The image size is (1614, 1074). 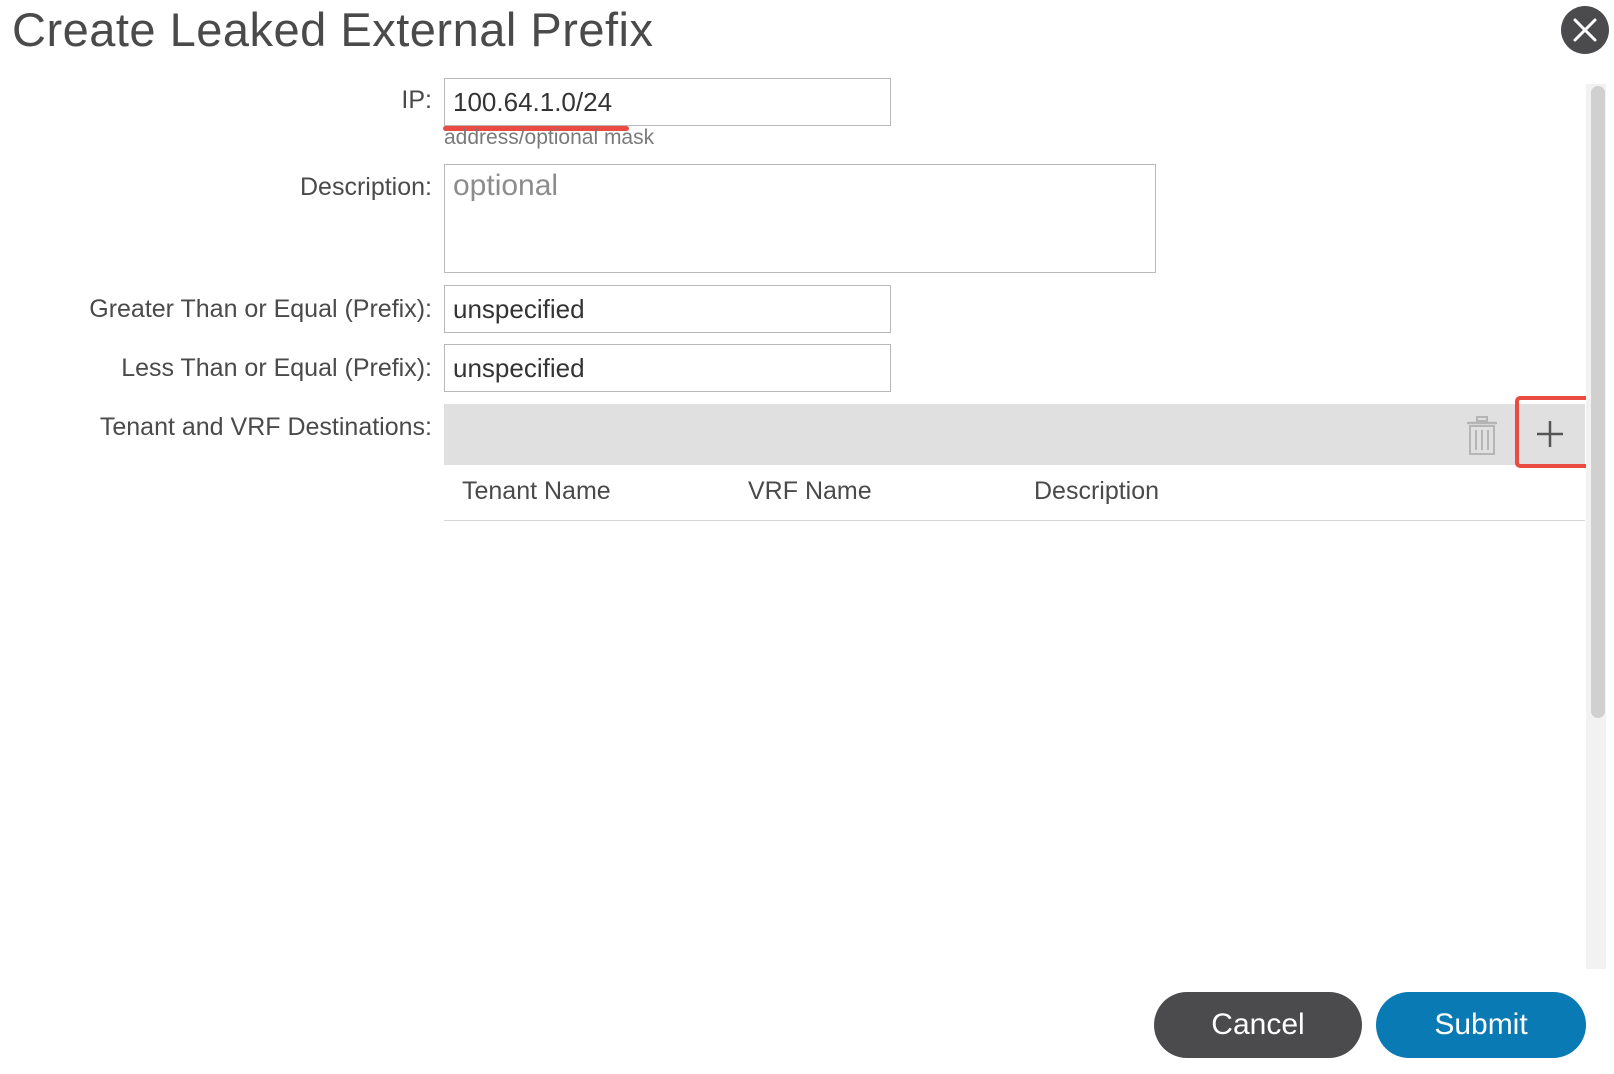 I want to click on column-header-description: Description, so click(x=1096, y=491).